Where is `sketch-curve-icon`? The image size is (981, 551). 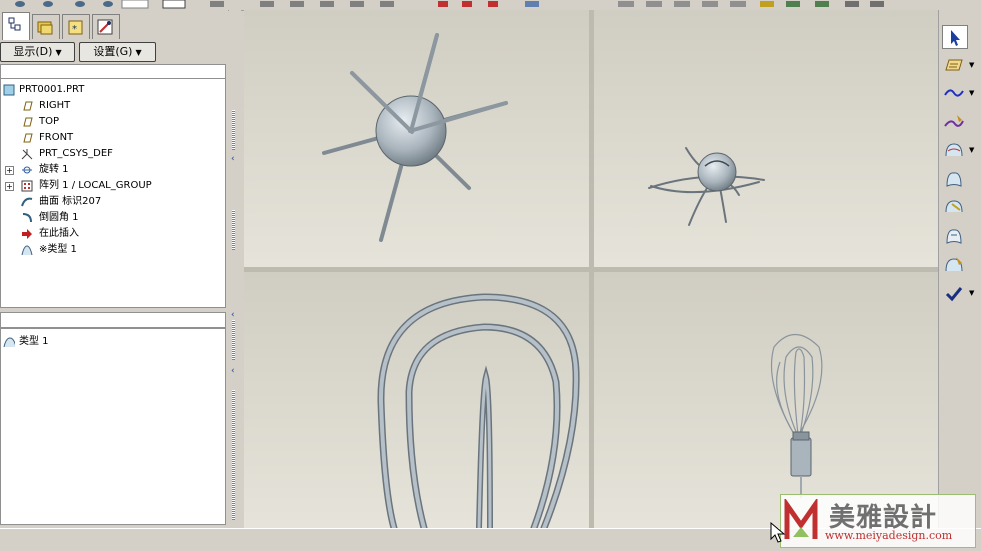 sketch-curve-icon is located at coordinates (954, 120).